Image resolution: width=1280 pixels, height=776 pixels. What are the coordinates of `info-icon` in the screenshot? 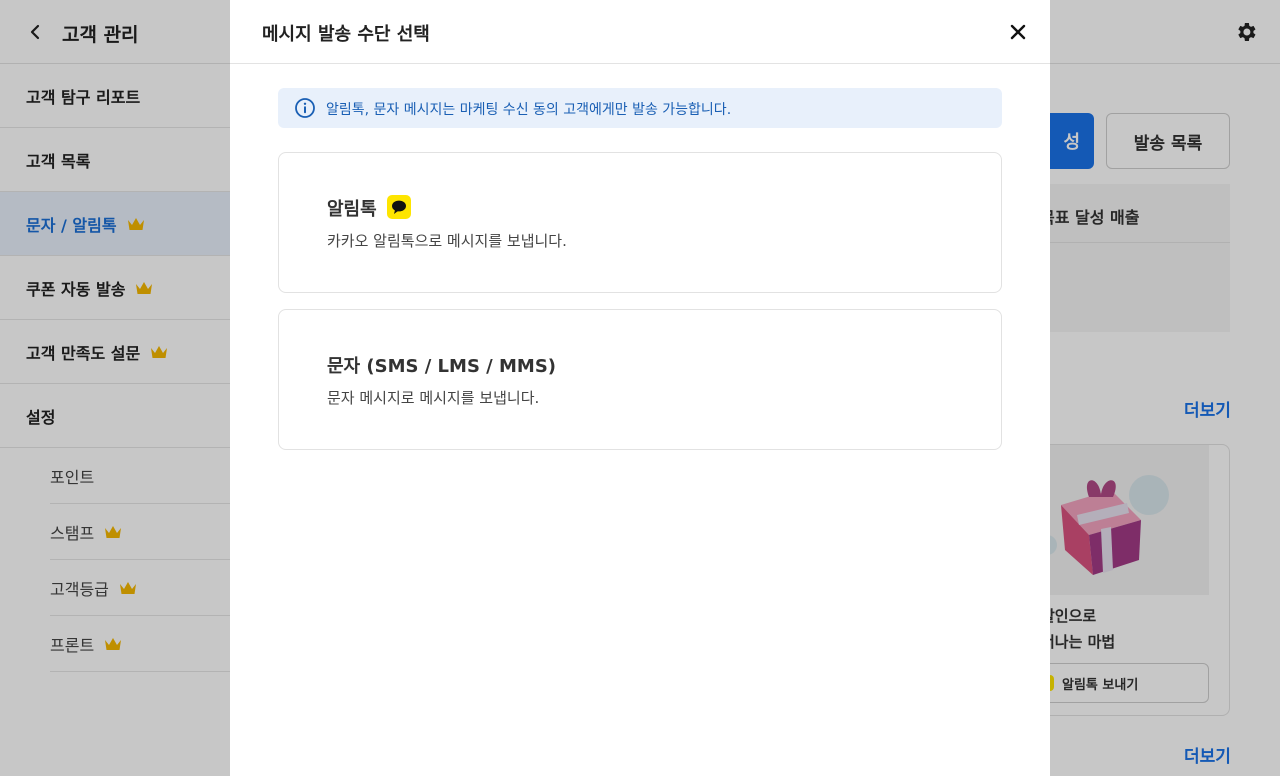 It's located at (305, 108).